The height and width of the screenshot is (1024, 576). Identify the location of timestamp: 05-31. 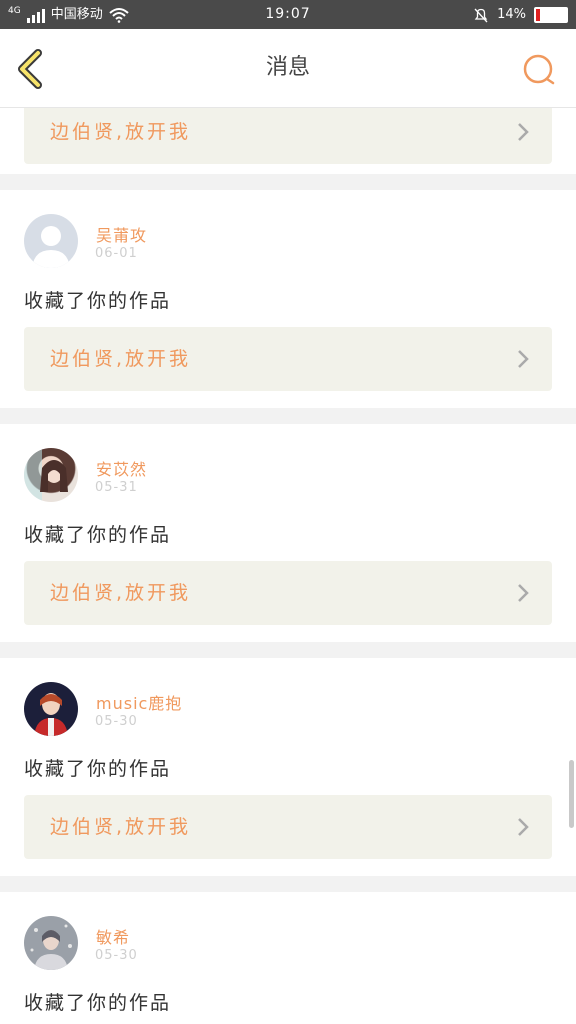
(116, 487).